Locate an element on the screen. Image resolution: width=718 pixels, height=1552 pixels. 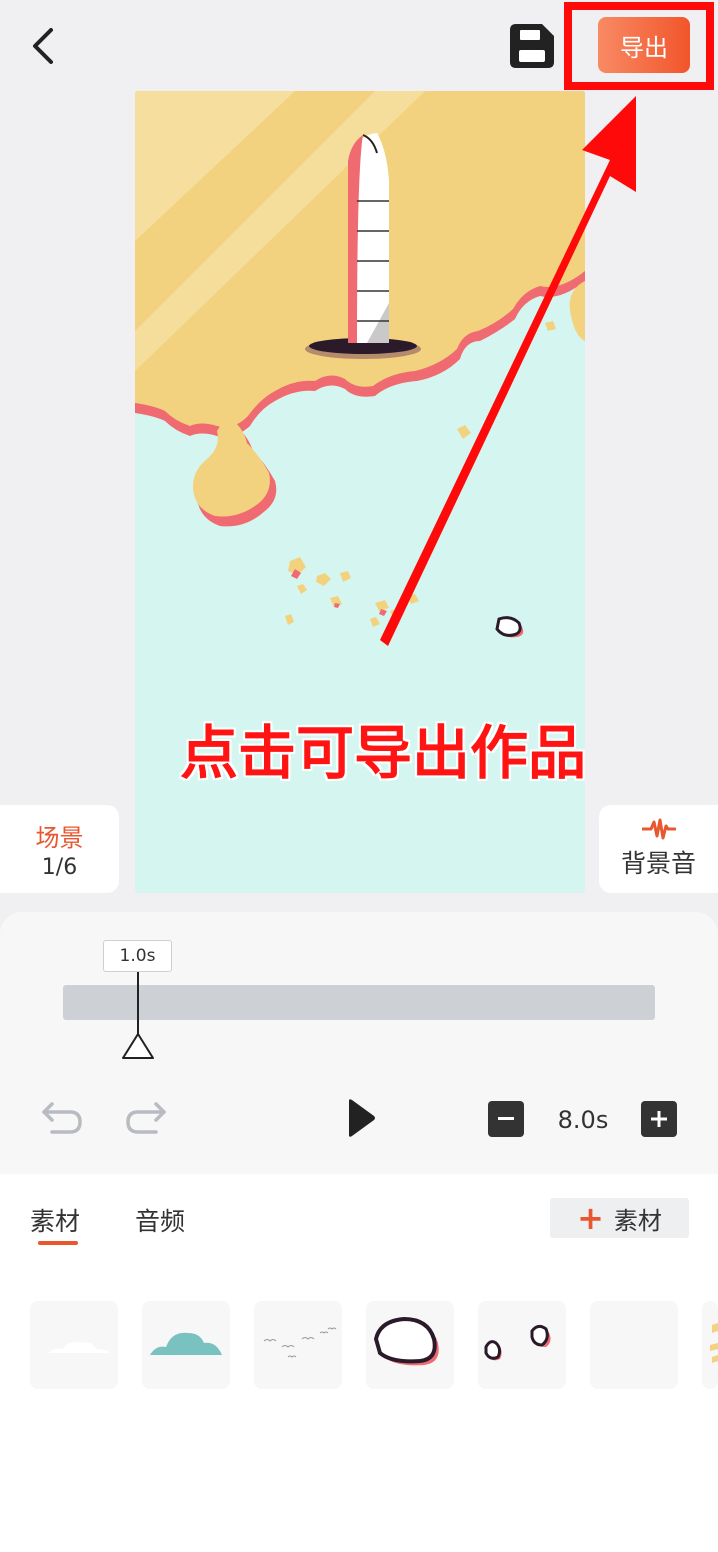
small-islets-icon is located at coordinates (517, 1342).